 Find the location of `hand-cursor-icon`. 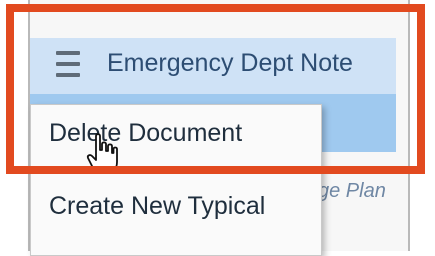

hand-cursor-icon is located at coordinates (102, 153).